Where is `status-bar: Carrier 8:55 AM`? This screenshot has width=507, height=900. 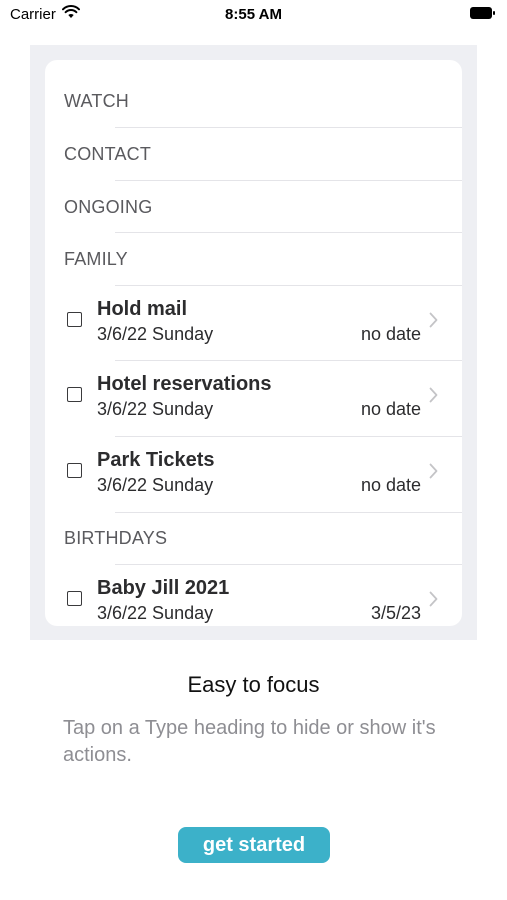
status-bar: Carrier 8:55 AM is located at coordinates (253, 15).